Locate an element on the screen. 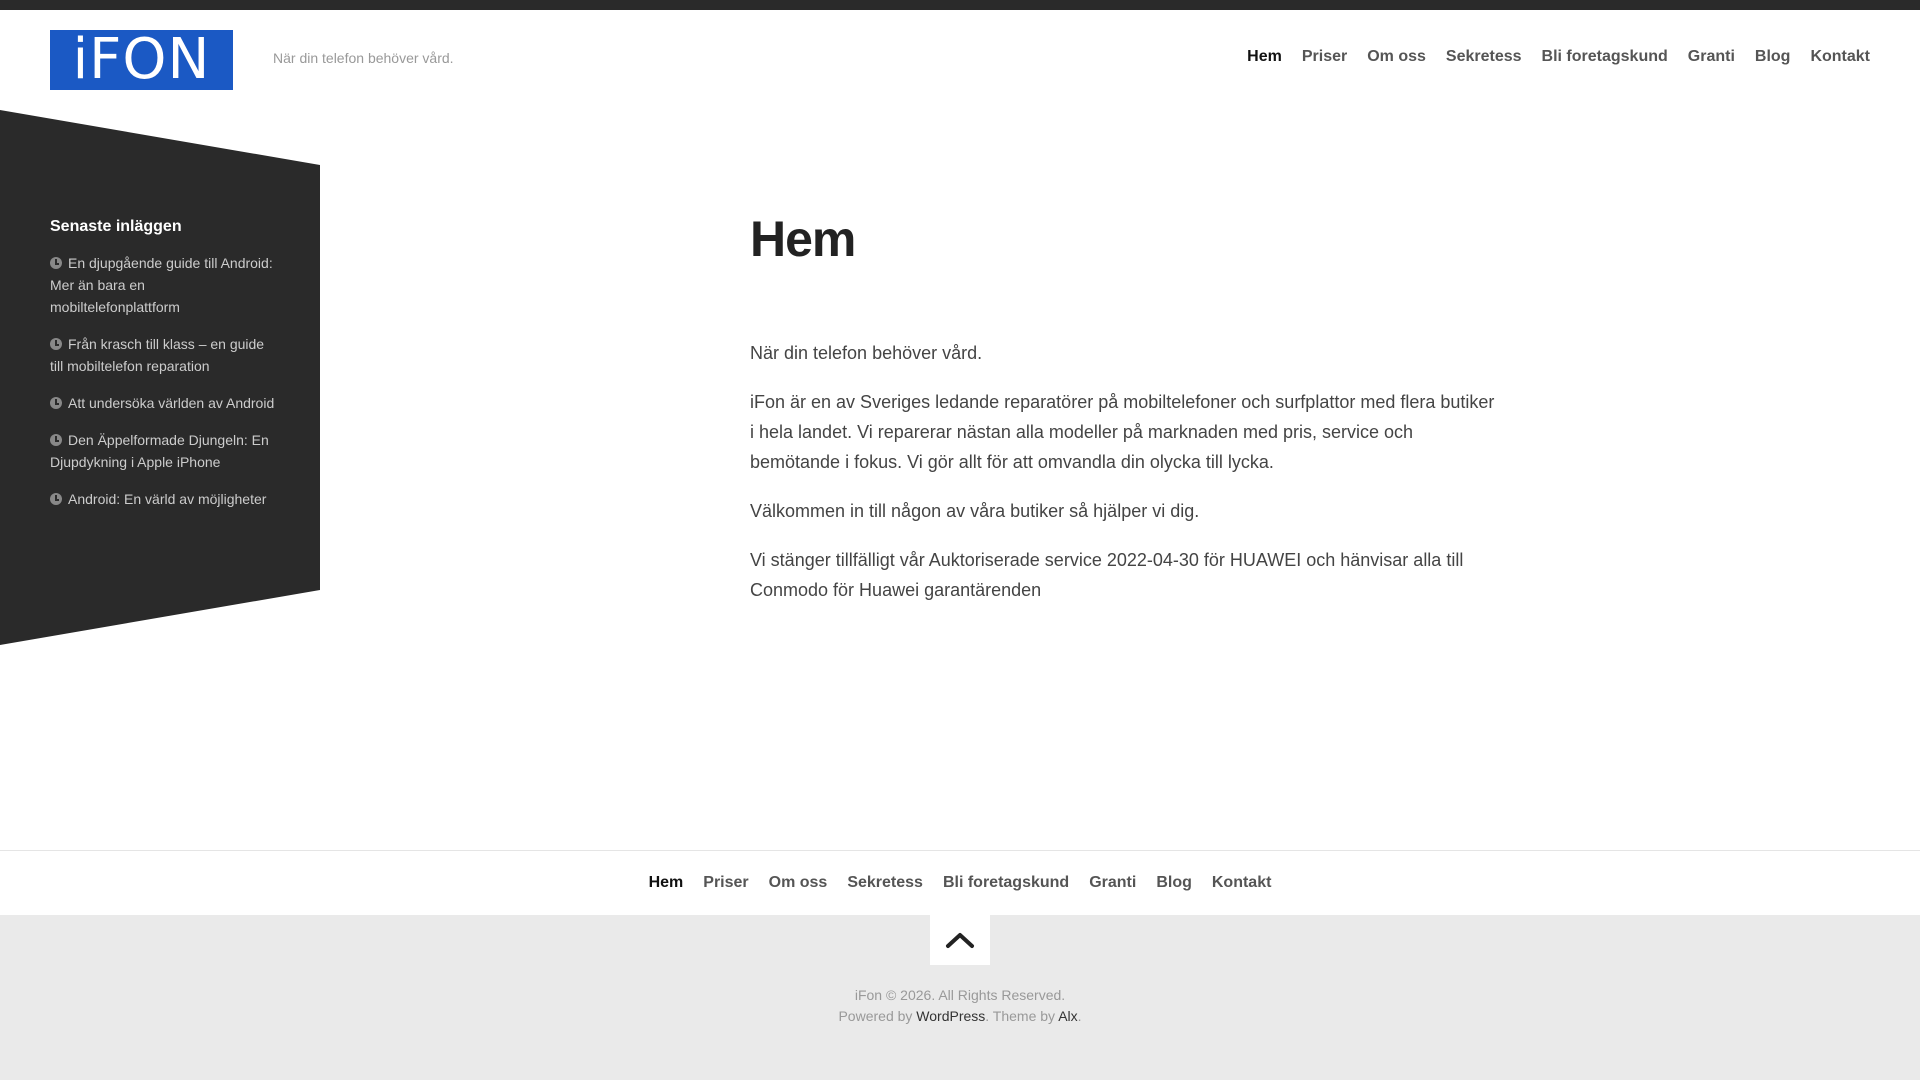  footer-nav-item-sekretess: Sekretess is located at coordinates (885, 883).